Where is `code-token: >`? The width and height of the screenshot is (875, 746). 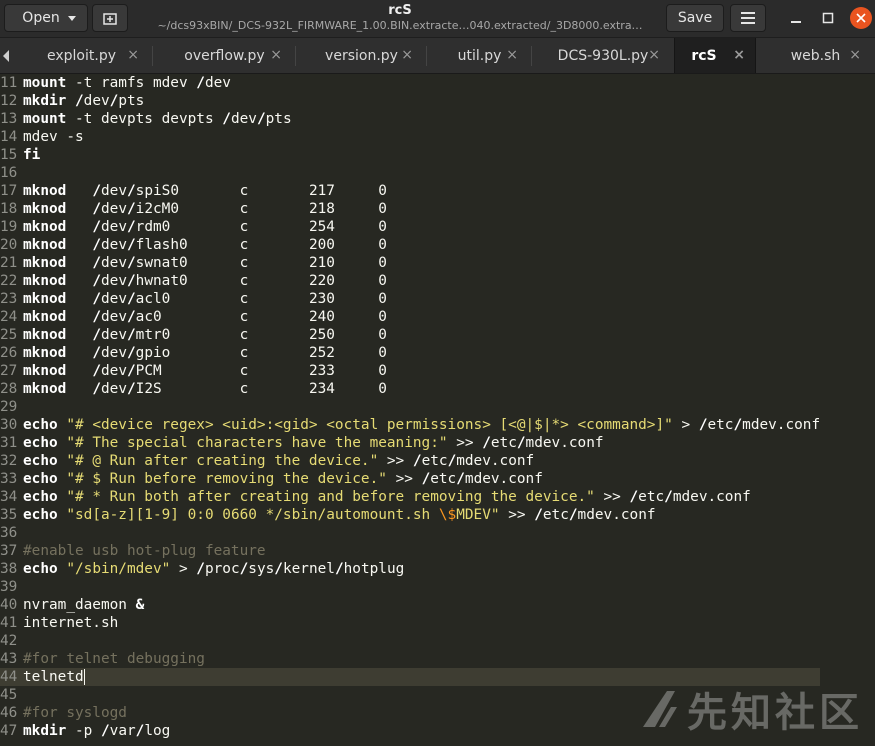
code-token: > is located at coordinates (183, 569).